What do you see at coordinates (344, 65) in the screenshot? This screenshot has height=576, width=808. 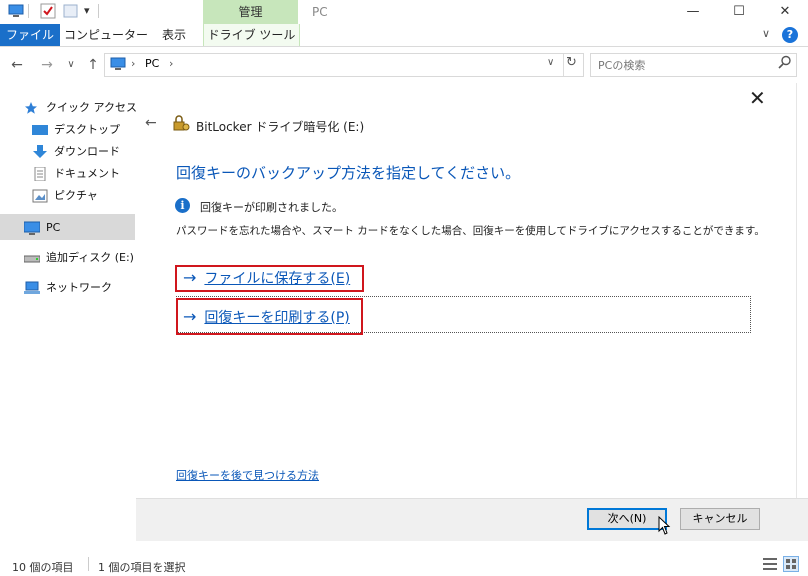 I see `address-bar: › PC › ∨ ↻` at bounding box center [344, 65].